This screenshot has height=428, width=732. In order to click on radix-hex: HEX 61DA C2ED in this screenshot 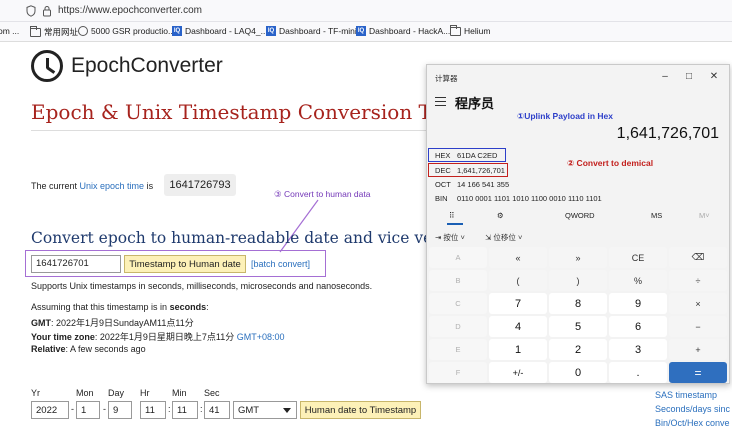, I will do `click(543, 155)`.